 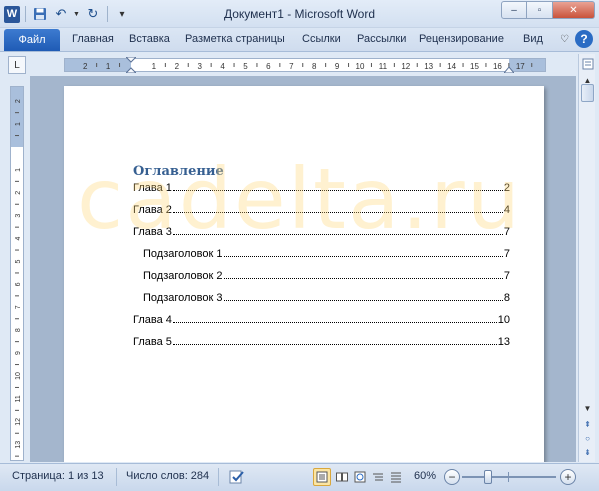 I want to click on toc-entry-title: Подзаголовок 1, so click(x=183, y=254).